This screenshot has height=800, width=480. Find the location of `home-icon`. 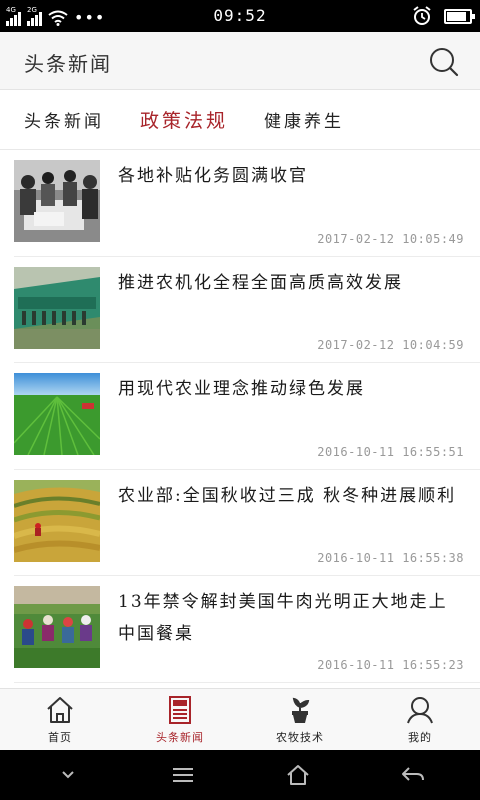

home-icon is located at coordinates (60, 710).